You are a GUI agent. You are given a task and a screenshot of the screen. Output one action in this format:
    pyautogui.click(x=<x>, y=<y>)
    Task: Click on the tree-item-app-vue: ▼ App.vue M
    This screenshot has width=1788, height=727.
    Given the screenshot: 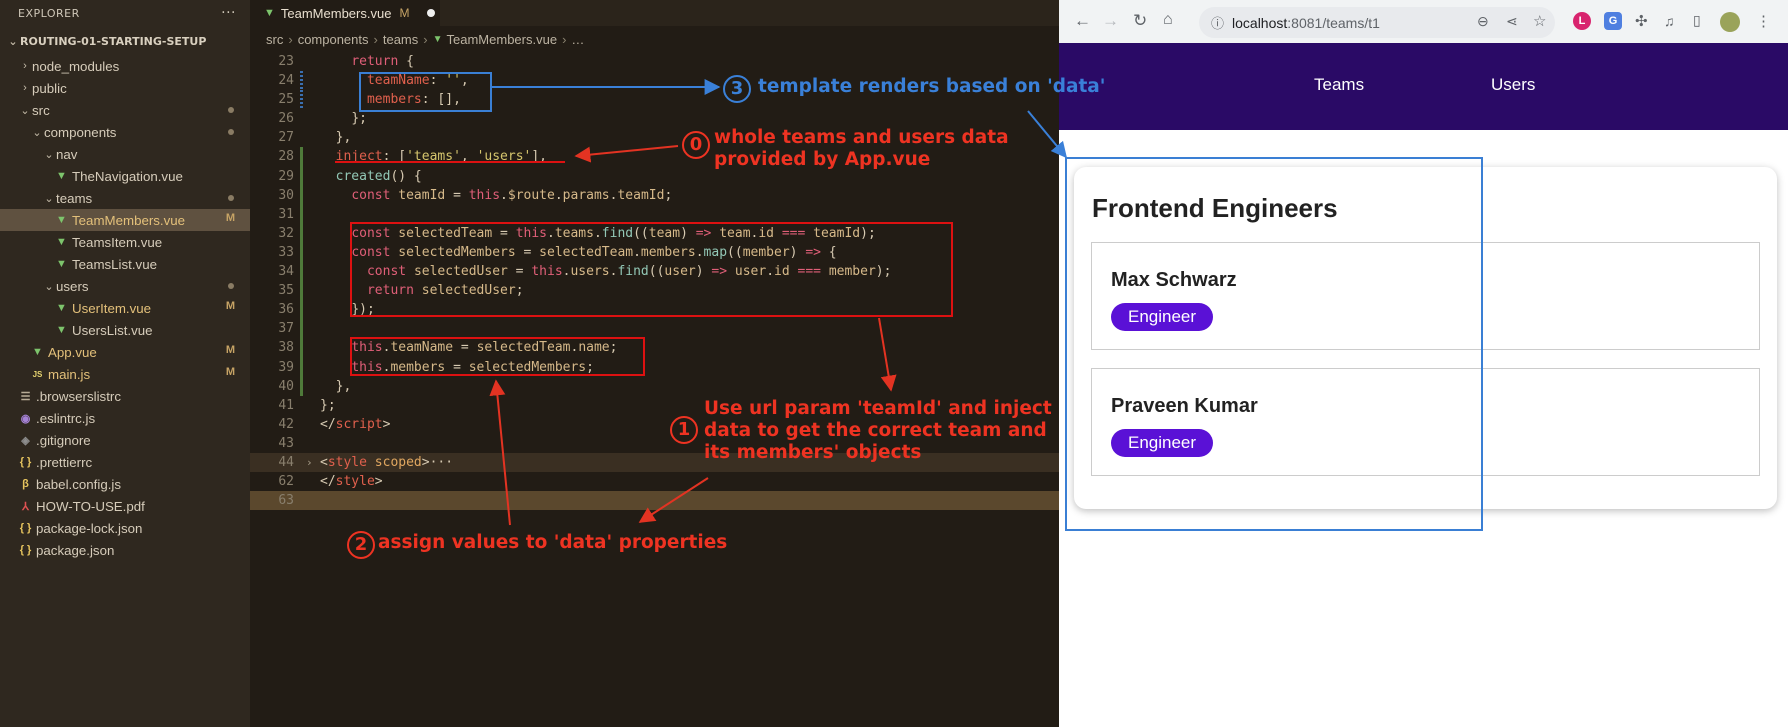 What is the action you would take?
    pyautogui.click(x=125, y=352)
    